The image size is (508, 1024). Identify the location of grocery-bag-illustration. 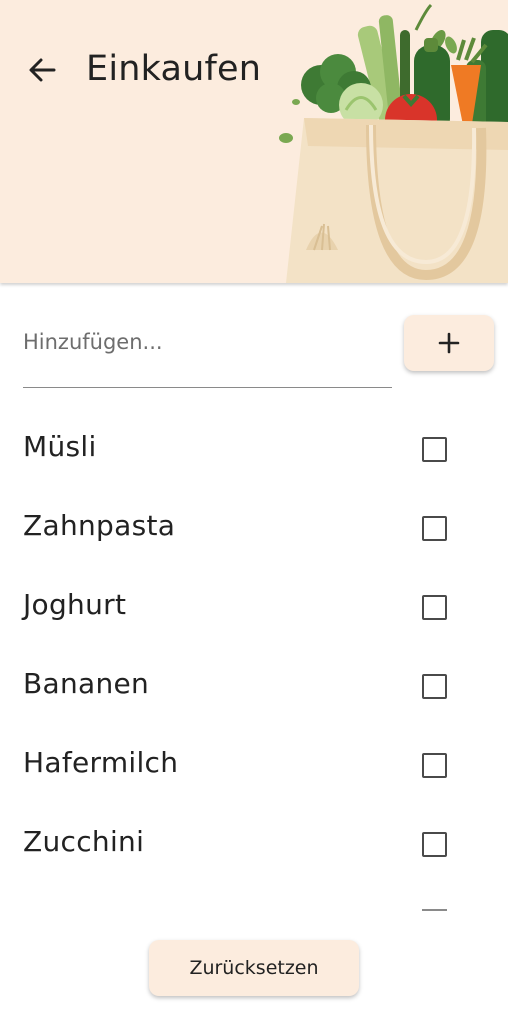
(393, 143).